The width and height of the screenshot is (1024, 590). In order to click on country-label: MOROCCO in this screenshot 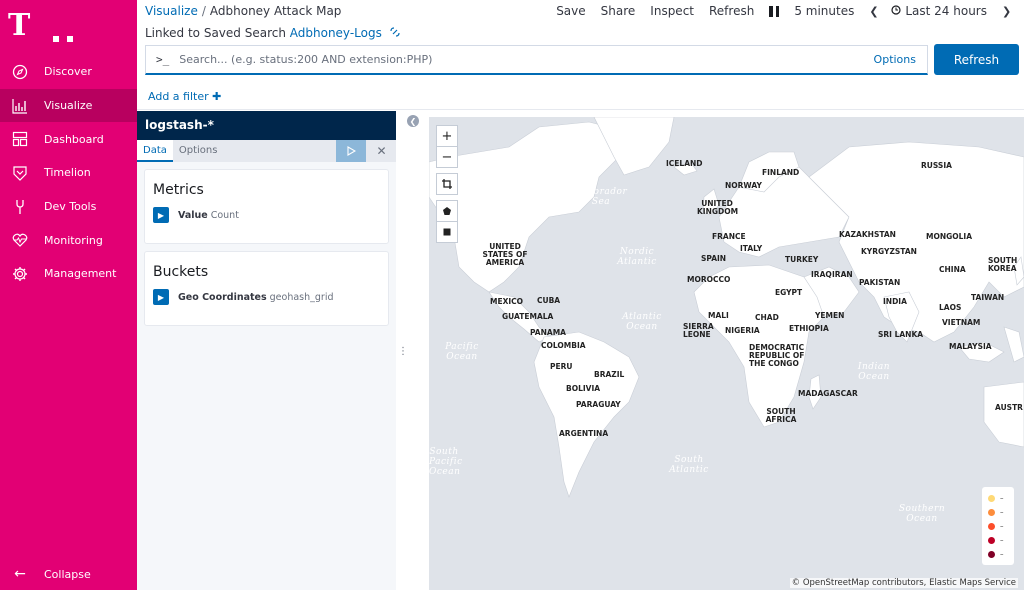, I will do `click(709, 279)`.